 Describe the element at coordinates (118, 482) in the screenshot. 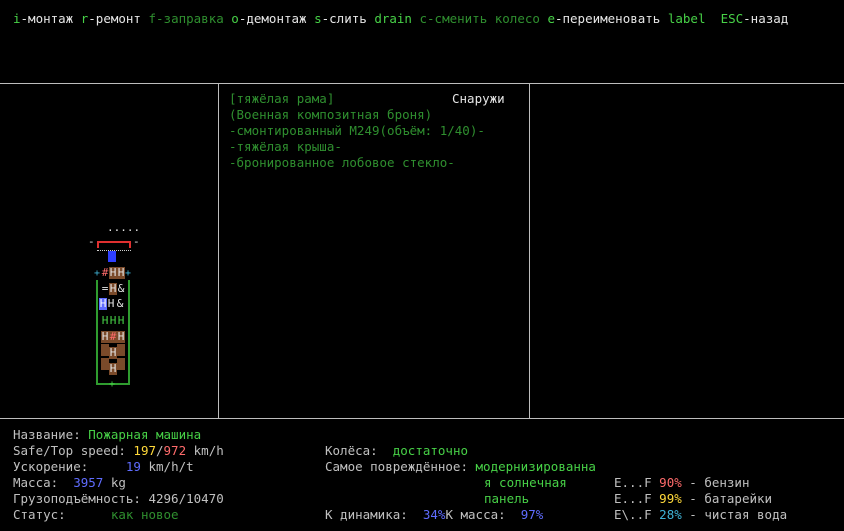

I see `stat-mass-unit: kg` at that location.